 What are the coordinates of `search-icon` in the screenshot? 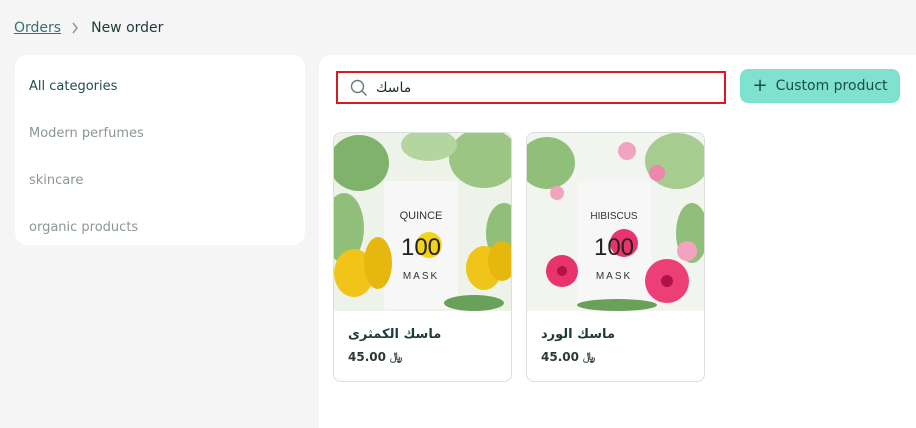 It's located at (359, 88).